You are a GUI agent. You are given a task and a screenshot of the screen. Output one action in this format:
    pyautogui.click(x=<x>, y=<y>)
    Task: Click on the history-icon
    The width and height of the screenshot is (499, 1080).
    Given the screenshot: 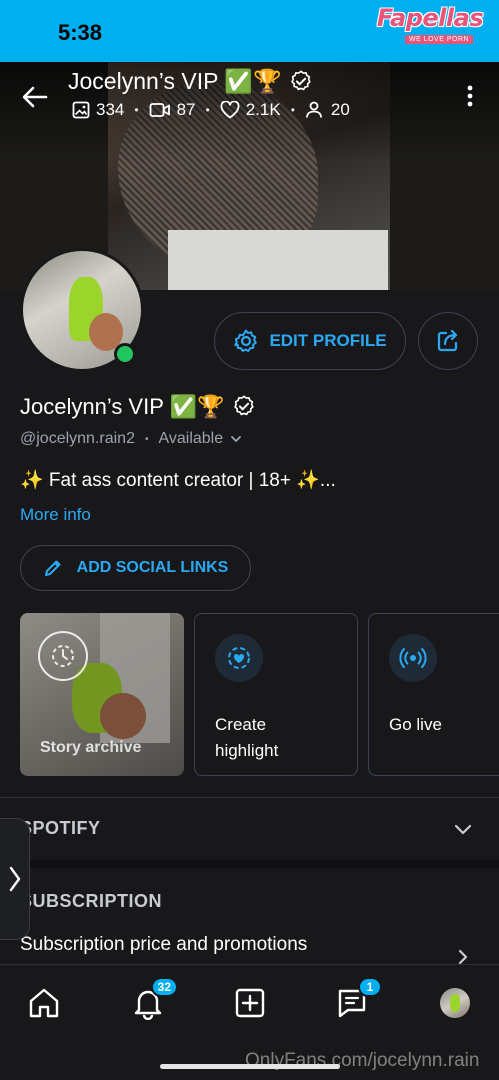 What is the action you would take?
    pyautogui.click(x=63, y=656)
    